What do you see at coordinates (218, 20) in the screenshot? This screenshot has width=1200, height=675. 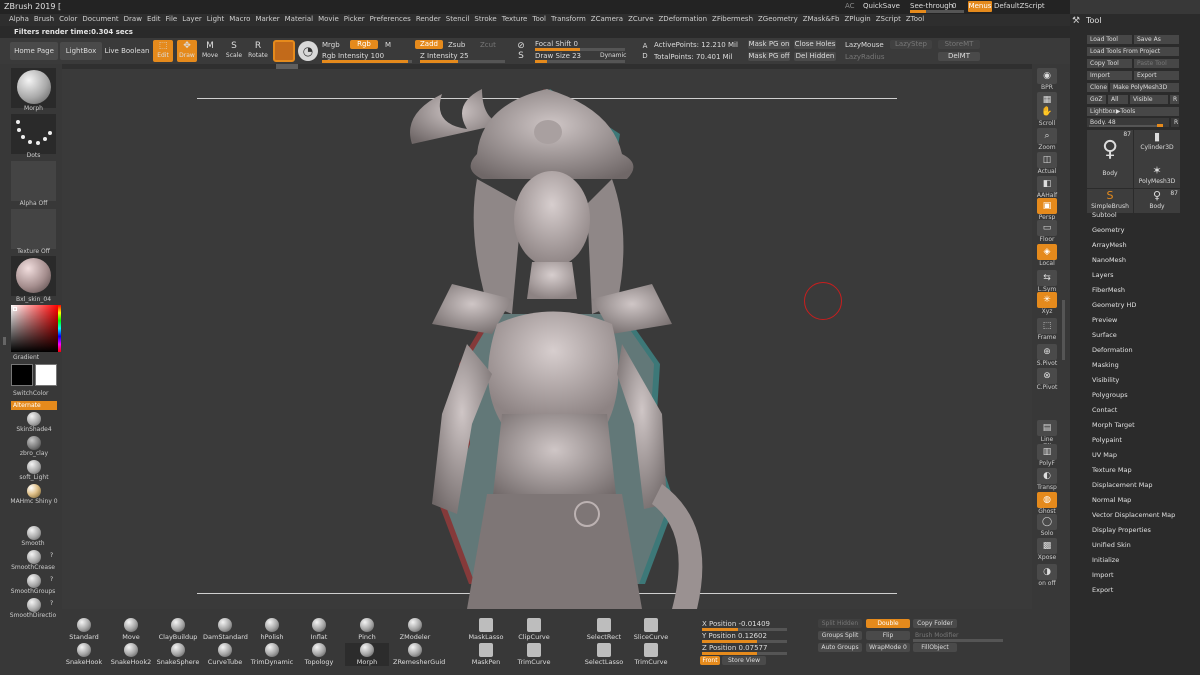 I see `menu-light: Light` at bounding box center [218, 20].